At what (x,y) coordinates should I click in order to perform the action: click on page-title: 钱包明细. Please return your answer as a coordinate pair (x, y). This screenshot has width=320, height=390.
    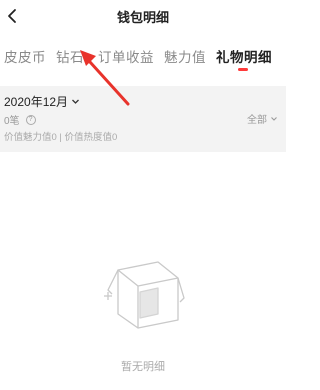
    Looking at the image, I should click on (142, 17).